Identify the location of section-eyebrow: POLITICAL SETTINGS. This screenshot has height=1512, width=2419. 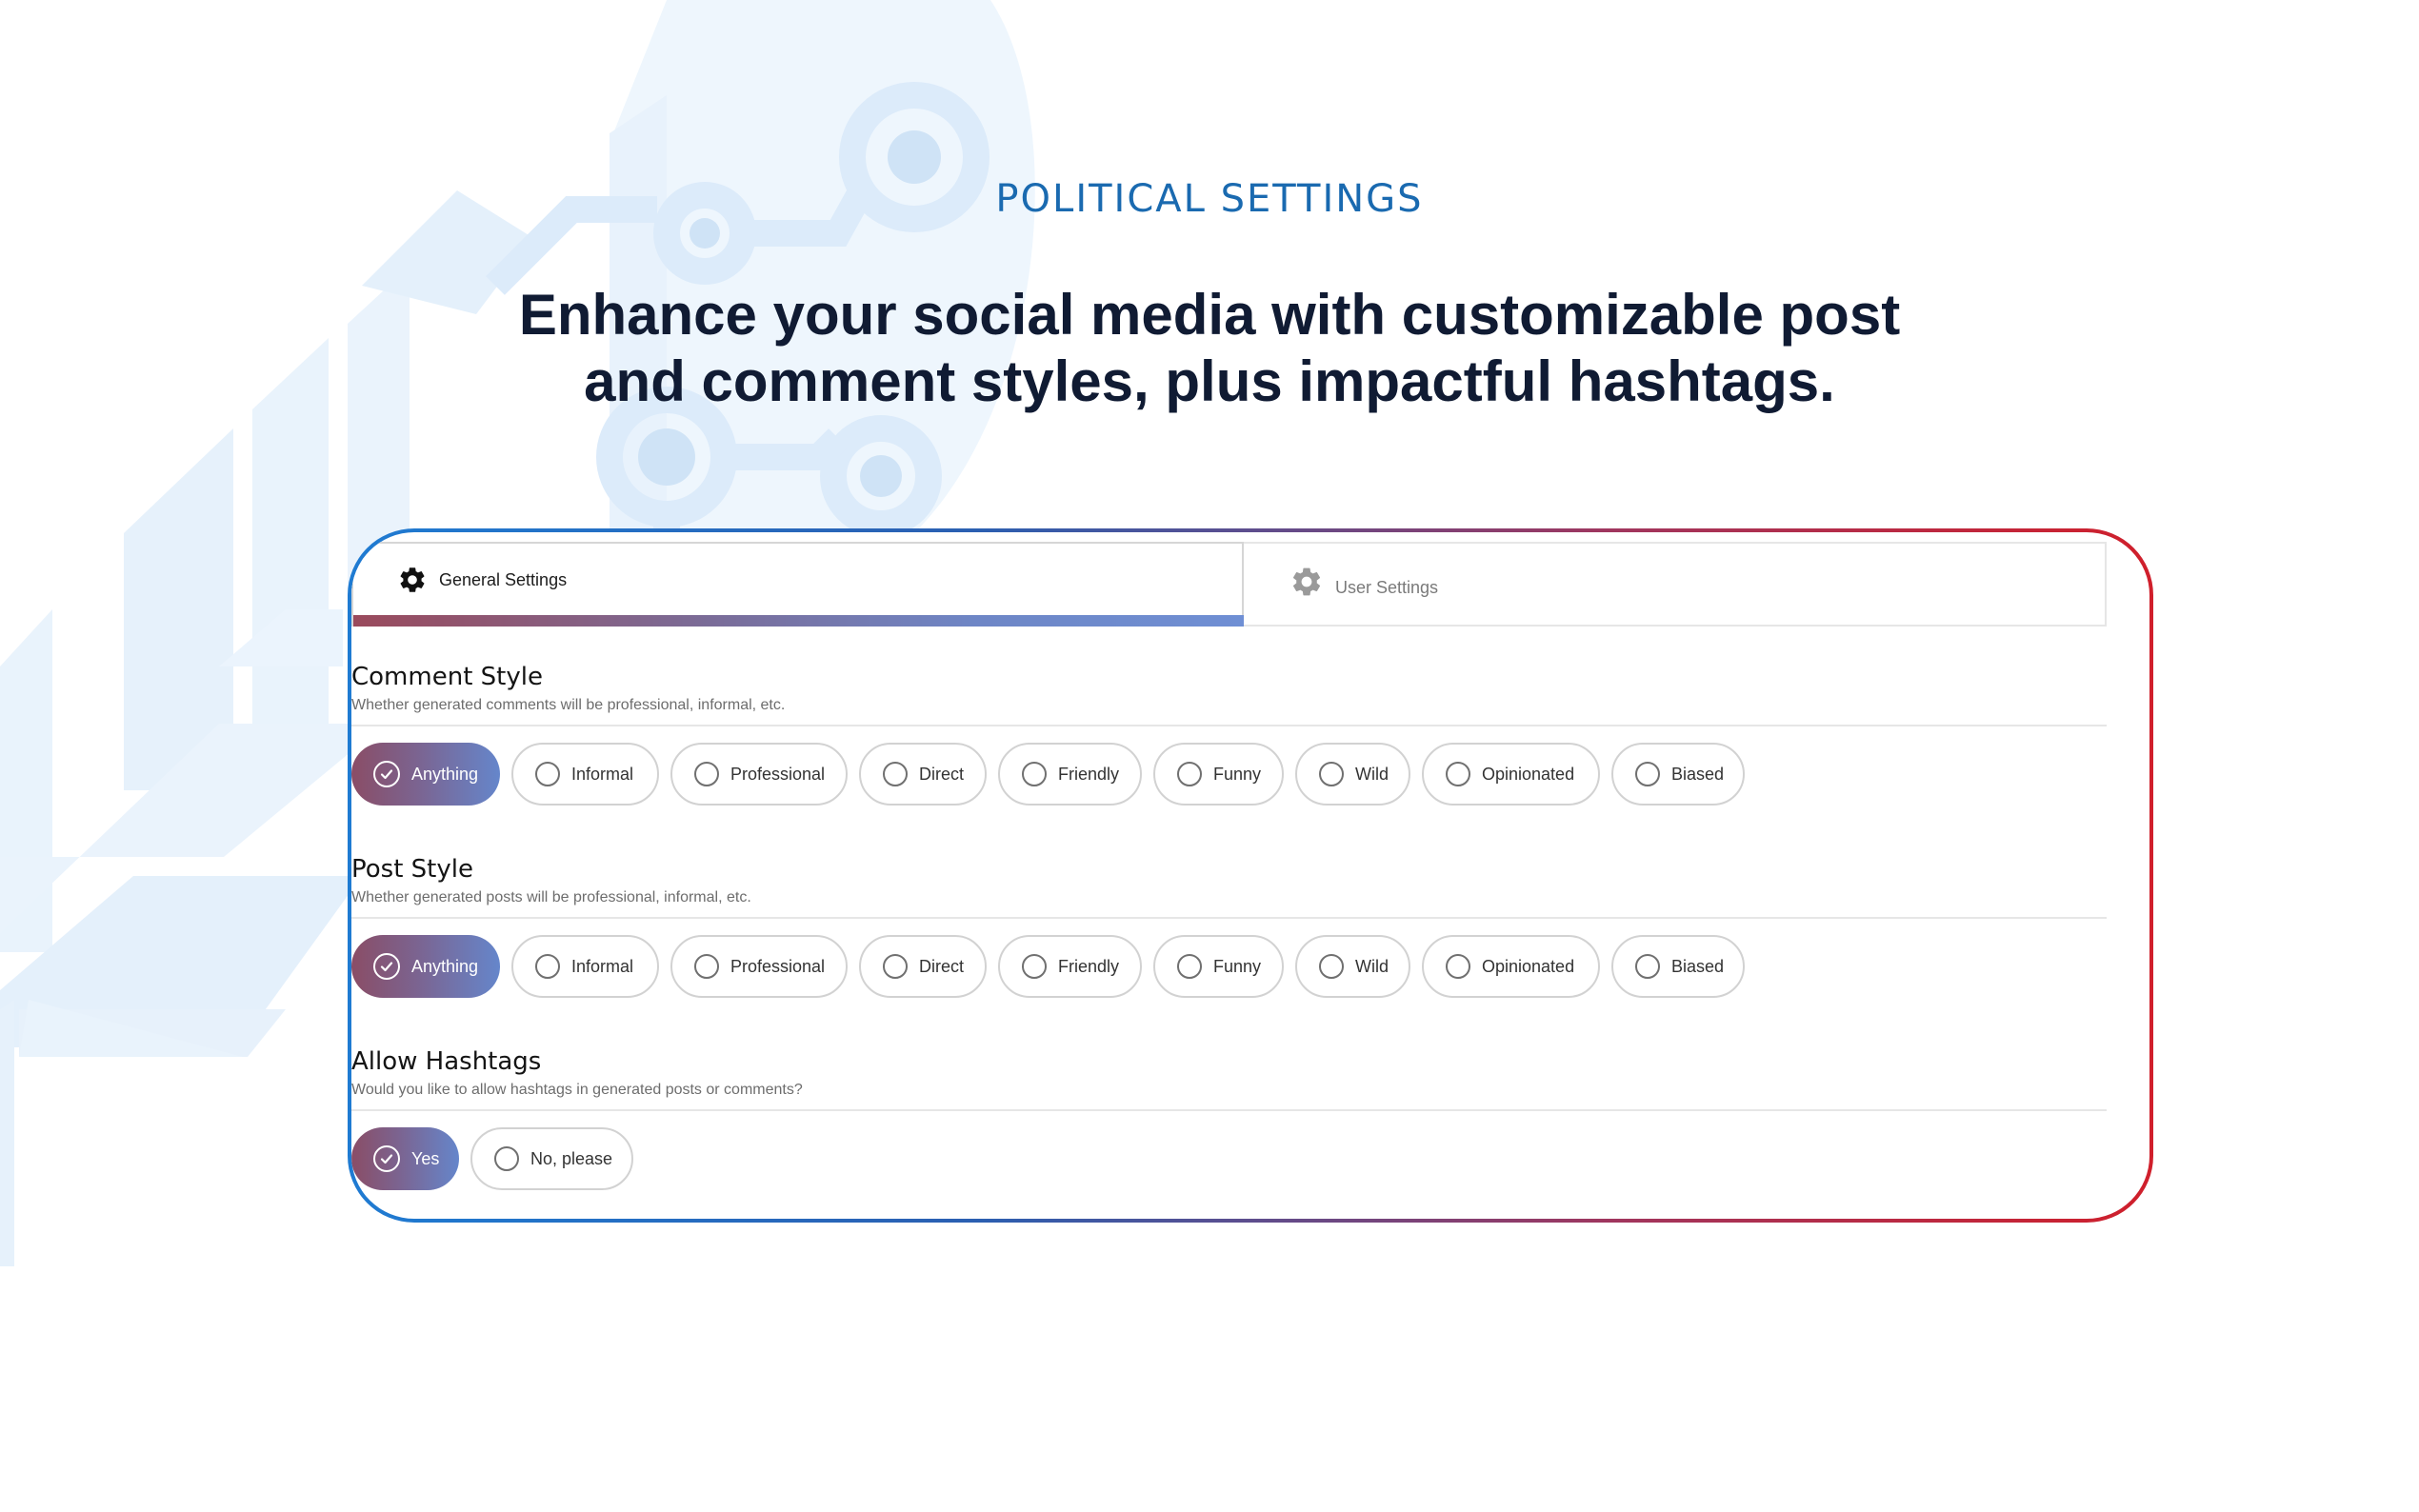
(1209, 199).